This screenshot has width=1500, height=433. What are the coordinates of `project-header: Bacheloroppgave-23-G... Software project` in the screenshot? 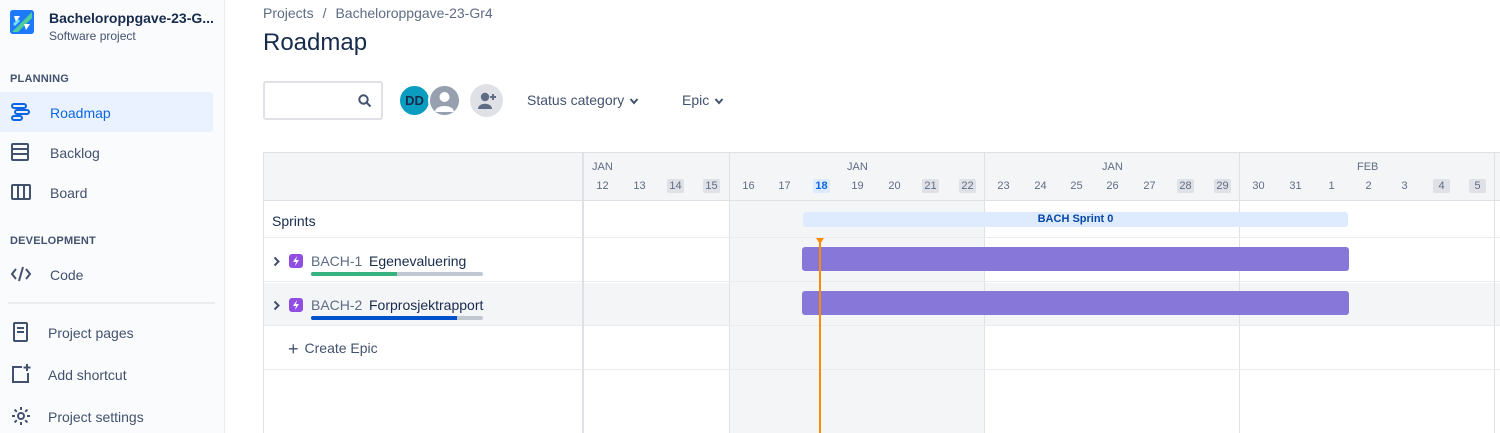 It's located at (113, 28).